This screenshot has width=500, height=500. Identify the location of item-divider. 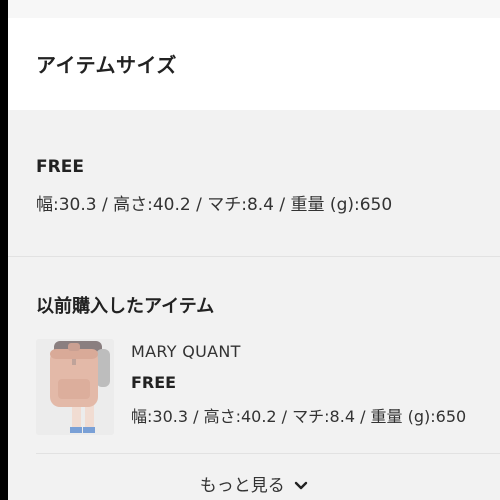
(268, 453).